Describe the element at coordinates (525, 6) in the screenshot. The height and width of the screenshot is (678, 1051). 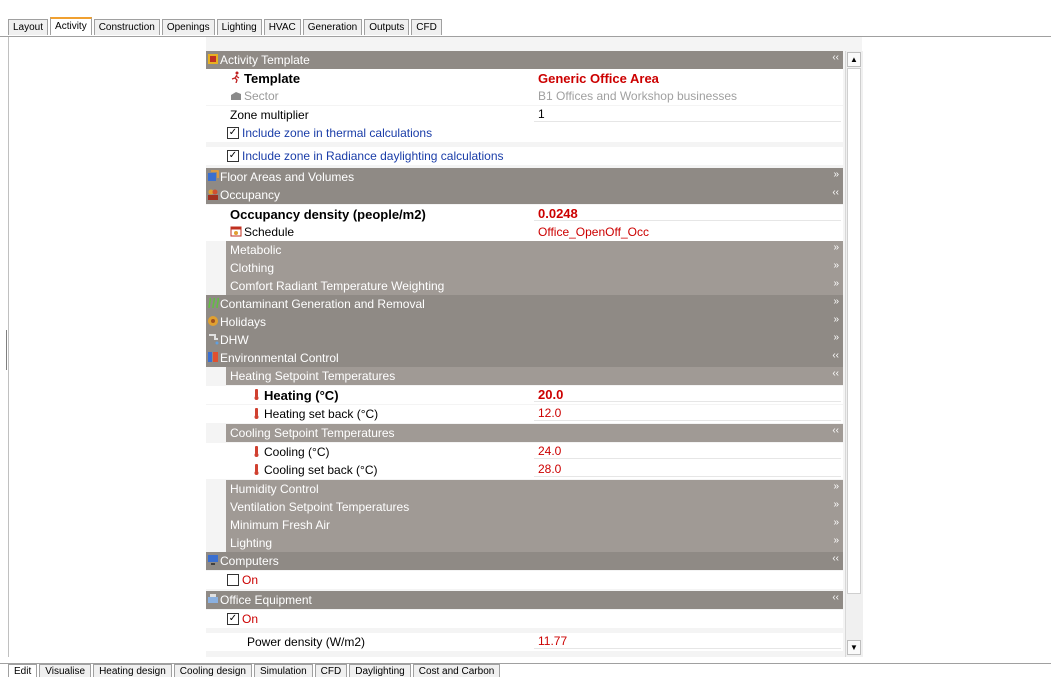
I see `title-strip` at that location.